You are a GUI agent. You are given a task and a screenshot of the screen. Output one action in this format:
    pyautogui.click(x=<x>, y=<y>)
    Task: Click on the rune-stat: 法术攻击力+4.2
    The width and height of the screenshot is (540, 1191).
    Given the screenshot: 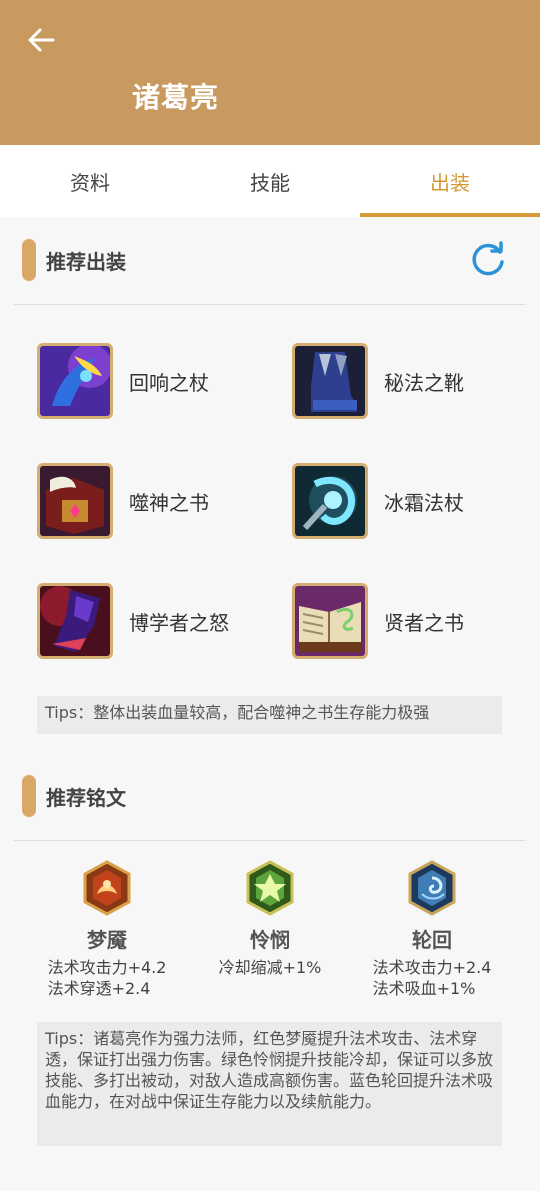 What is the action you would take?
    pyautogui.click(x=107, y=967)
    